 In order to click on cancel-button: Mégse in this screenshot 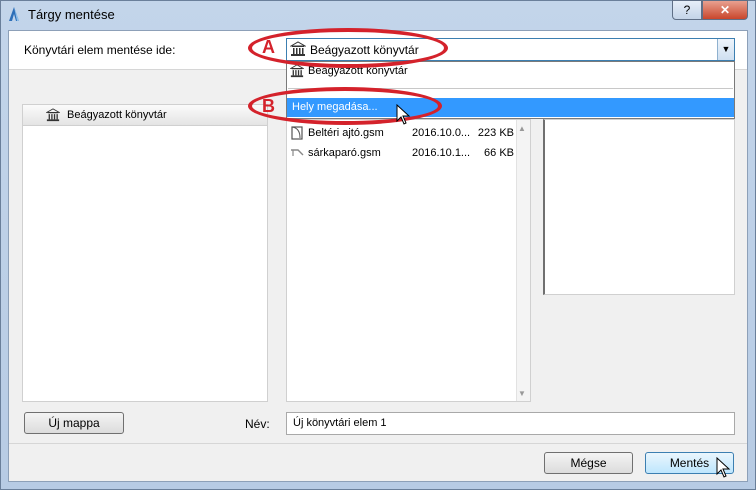, I will do `click(588, 463)`.